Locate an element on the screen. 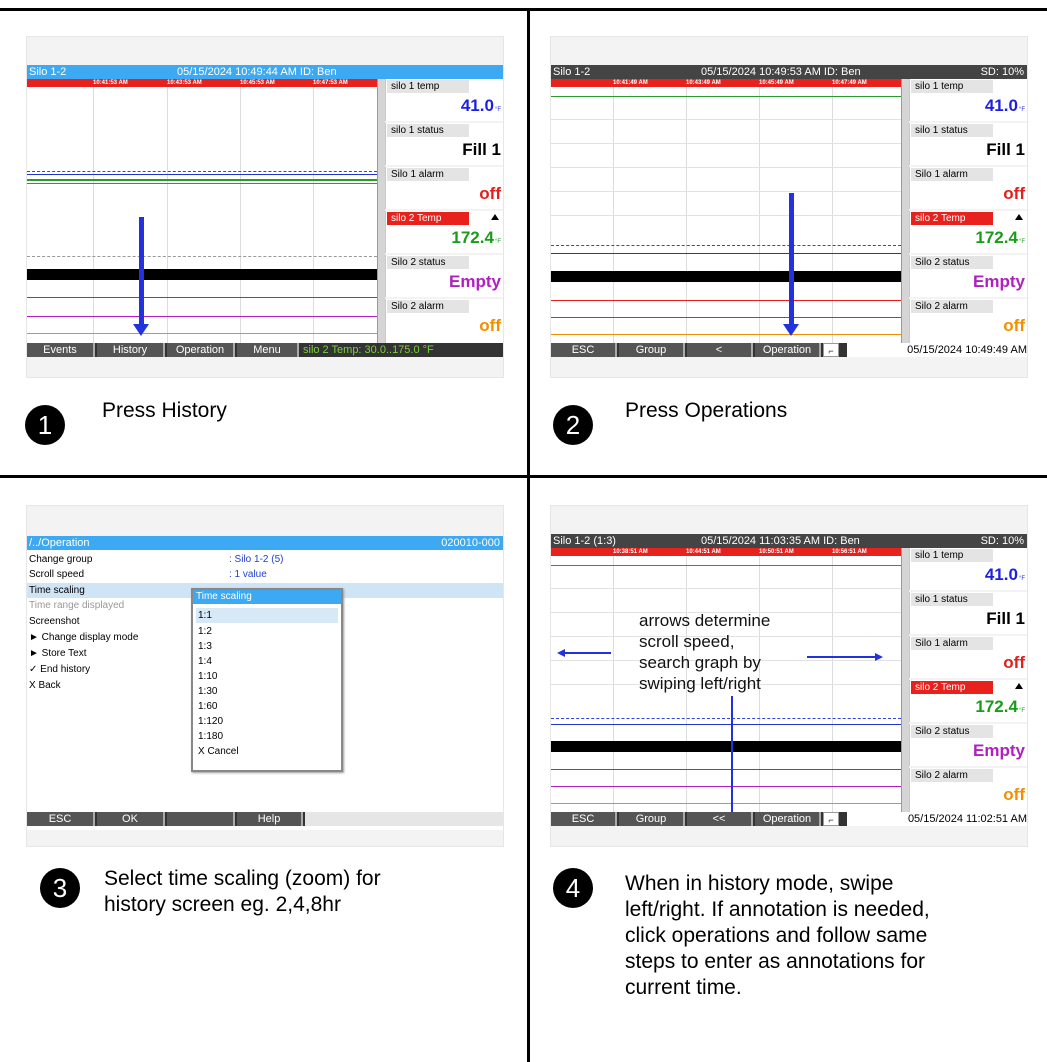 This screenshot has width=1047, height=1062. time-label: 10:47:49 AM is located at coordinates (849, 83).